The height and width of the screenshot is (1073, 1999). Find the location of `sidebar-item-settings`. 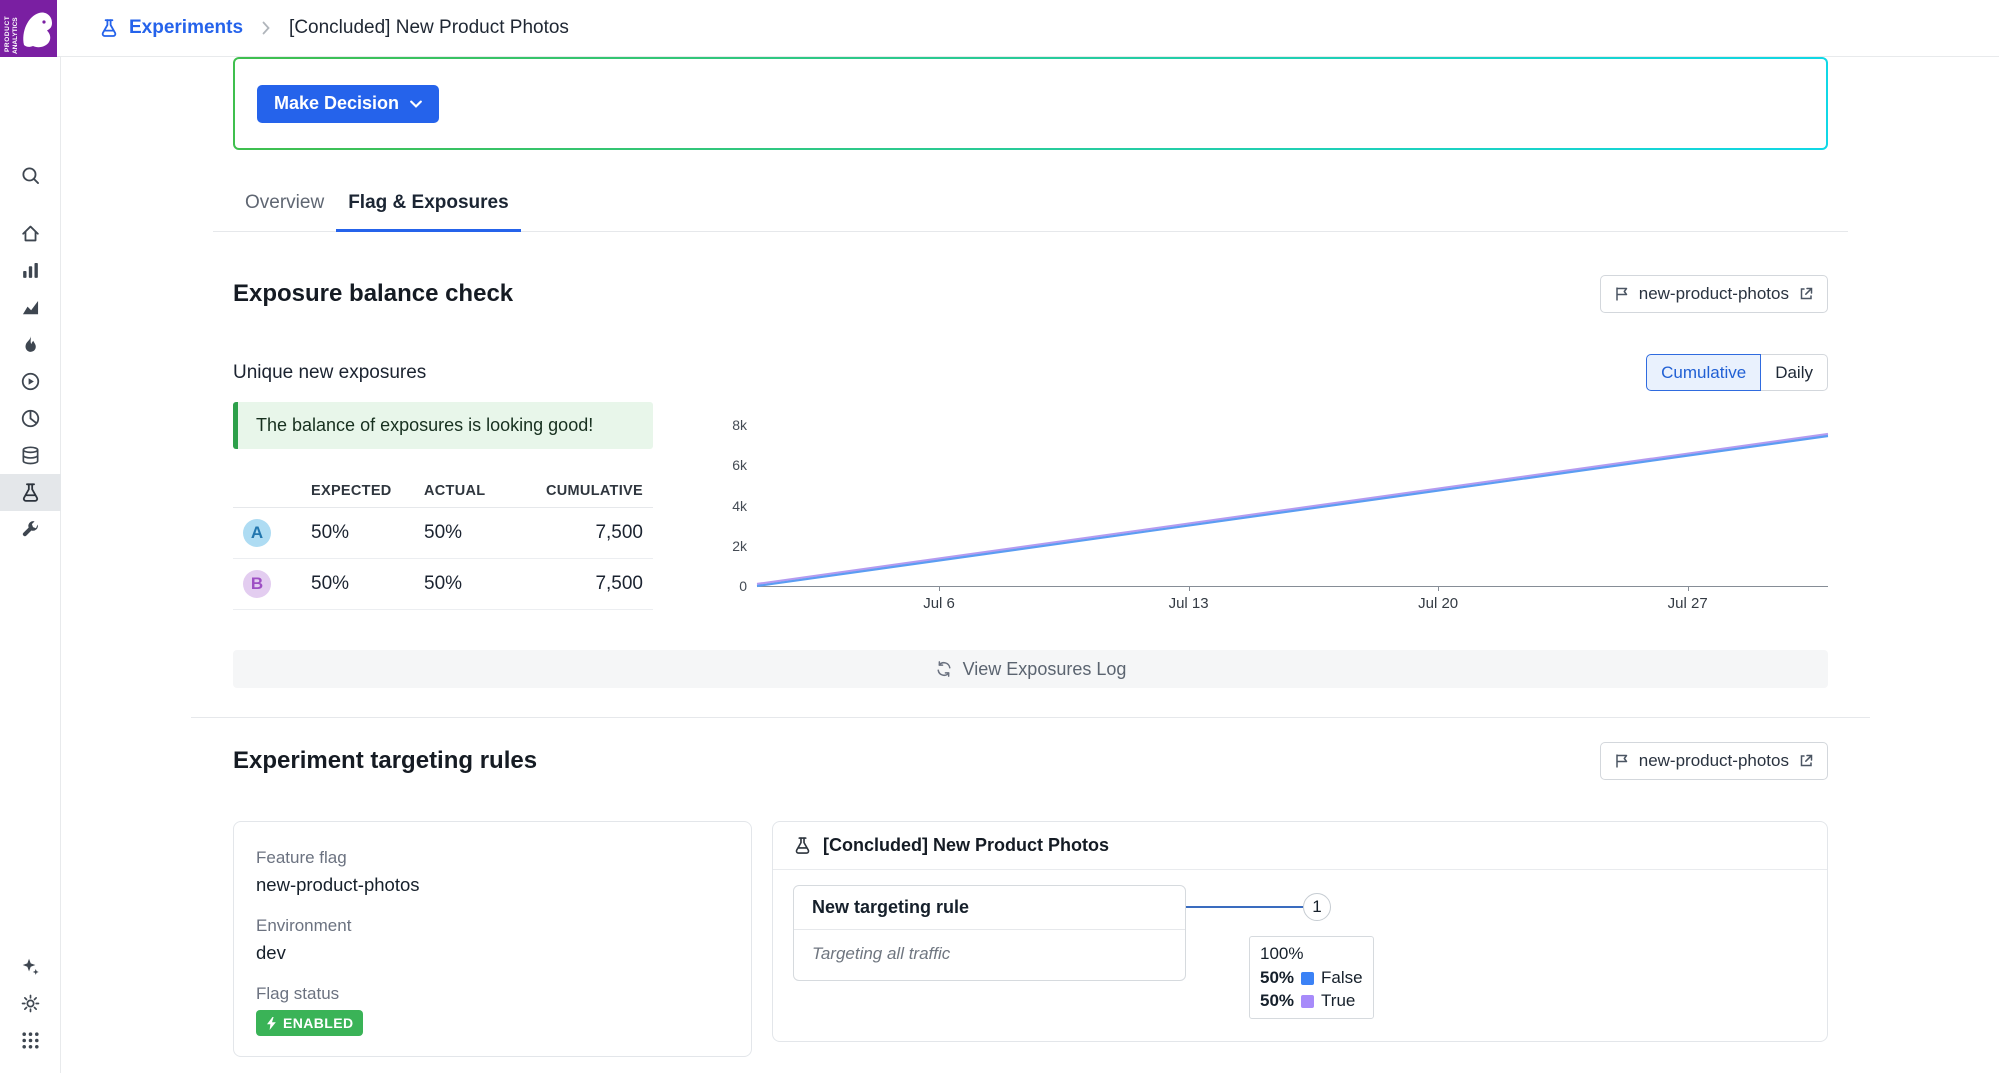

sidebar-item-settings is located at coordinates (30, 1003).